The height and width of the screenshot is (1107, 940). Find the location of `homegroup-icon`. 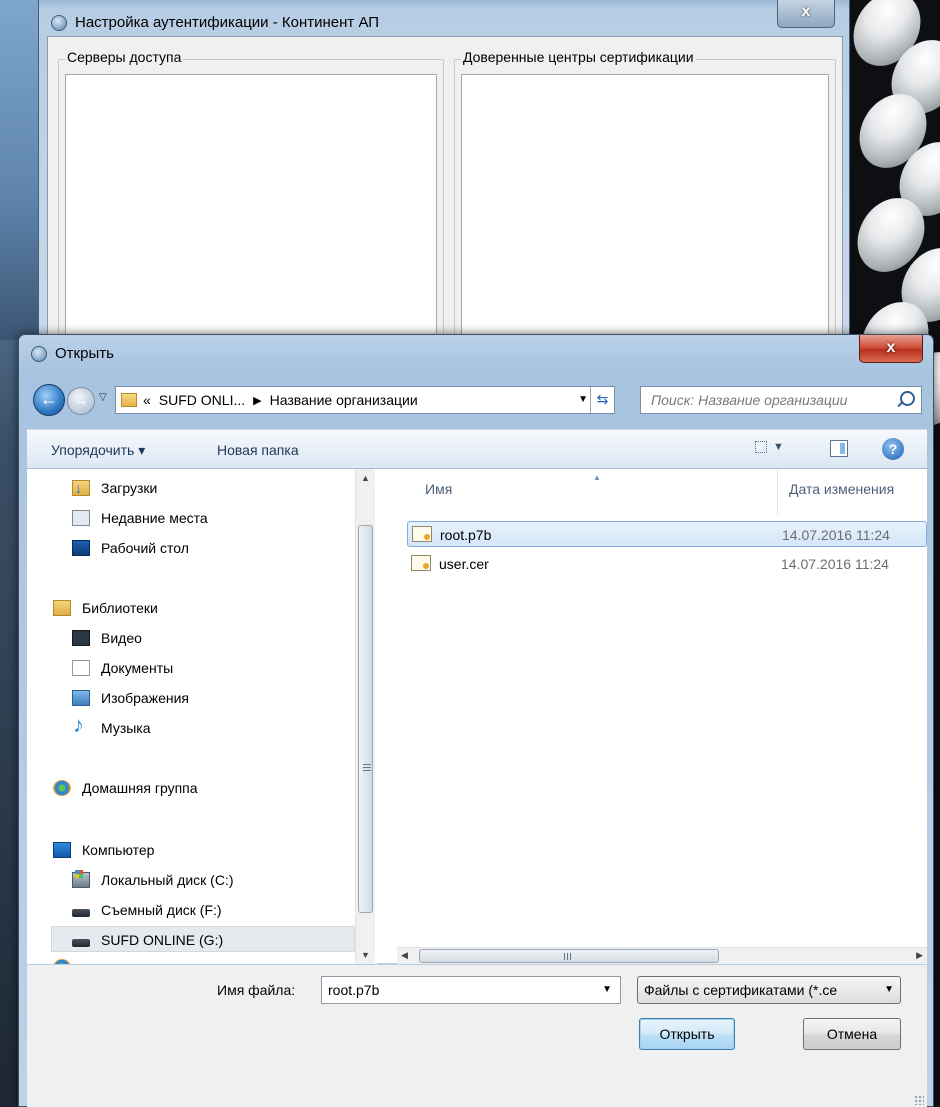

homegroup-icon is located at coordinates (62, 788).